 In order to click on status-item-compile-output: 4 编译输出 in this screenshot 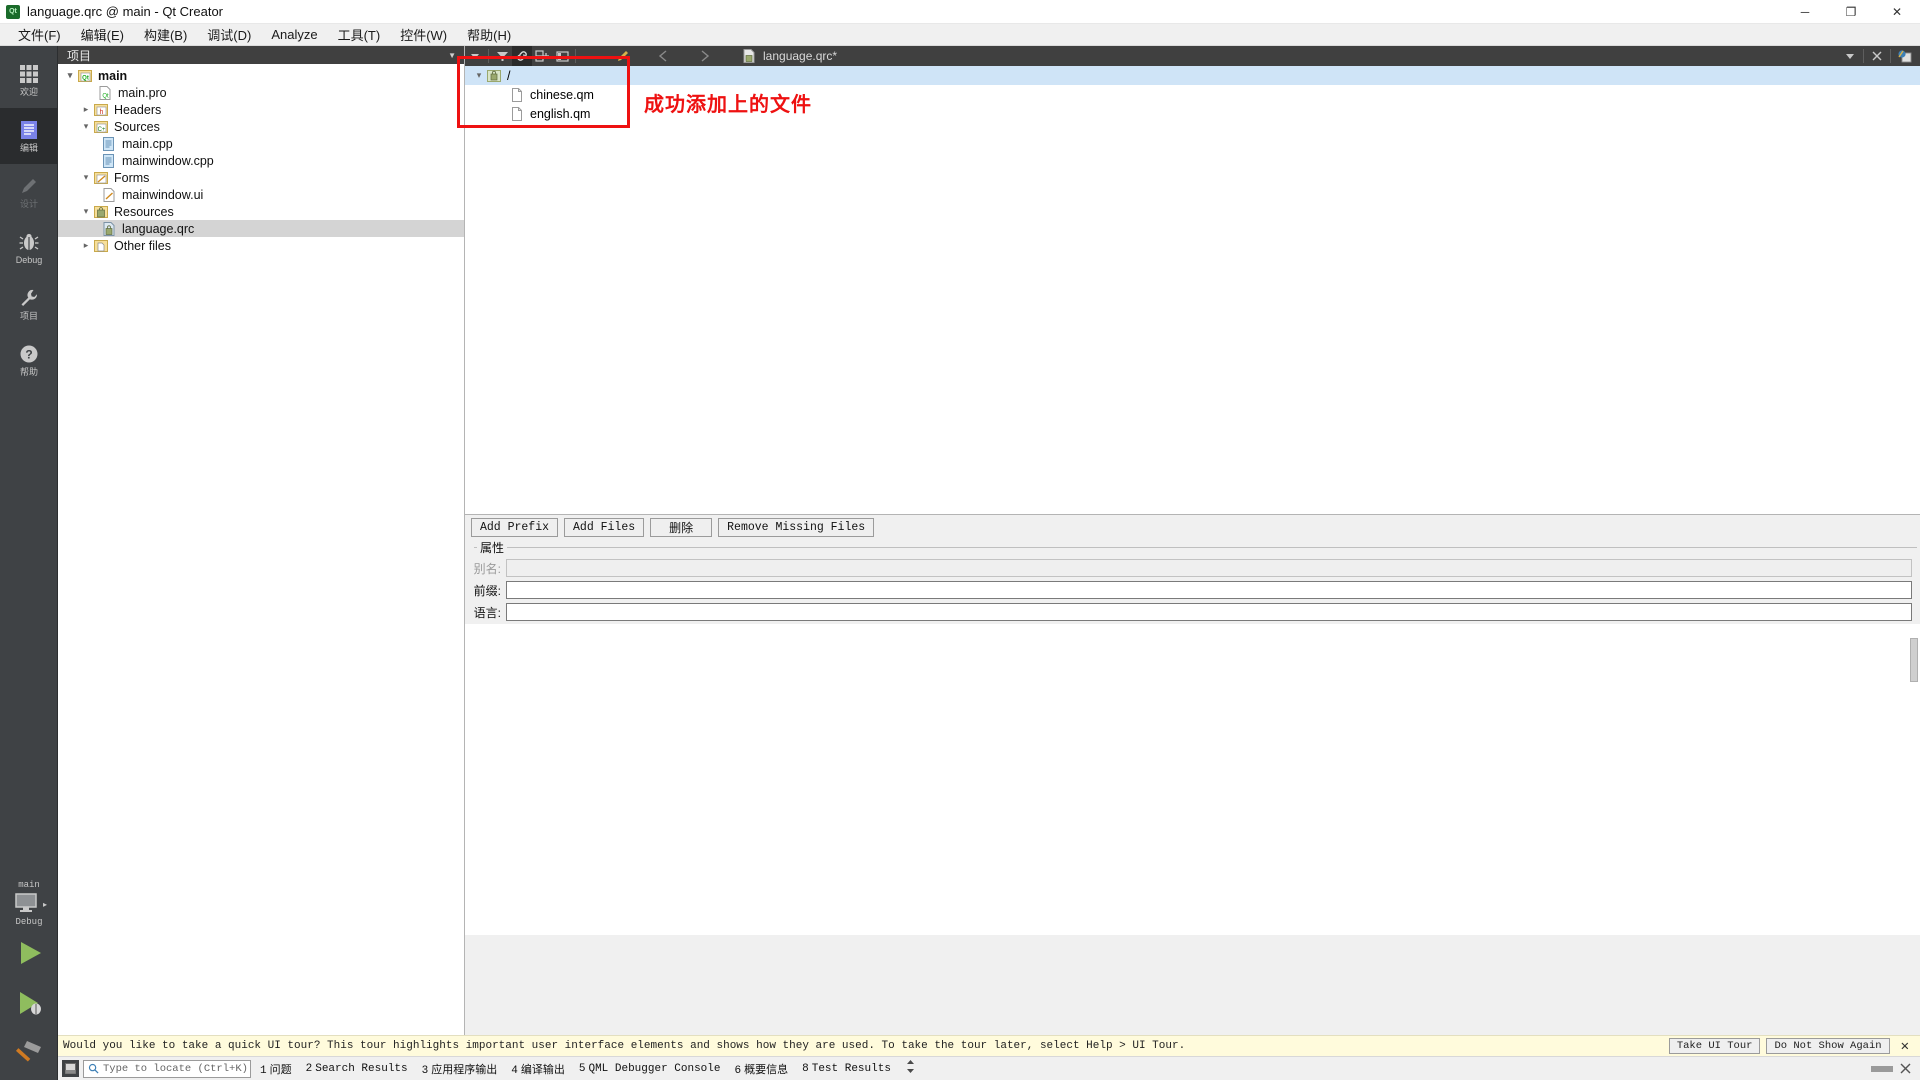, I will do `click(538, 1069)`.